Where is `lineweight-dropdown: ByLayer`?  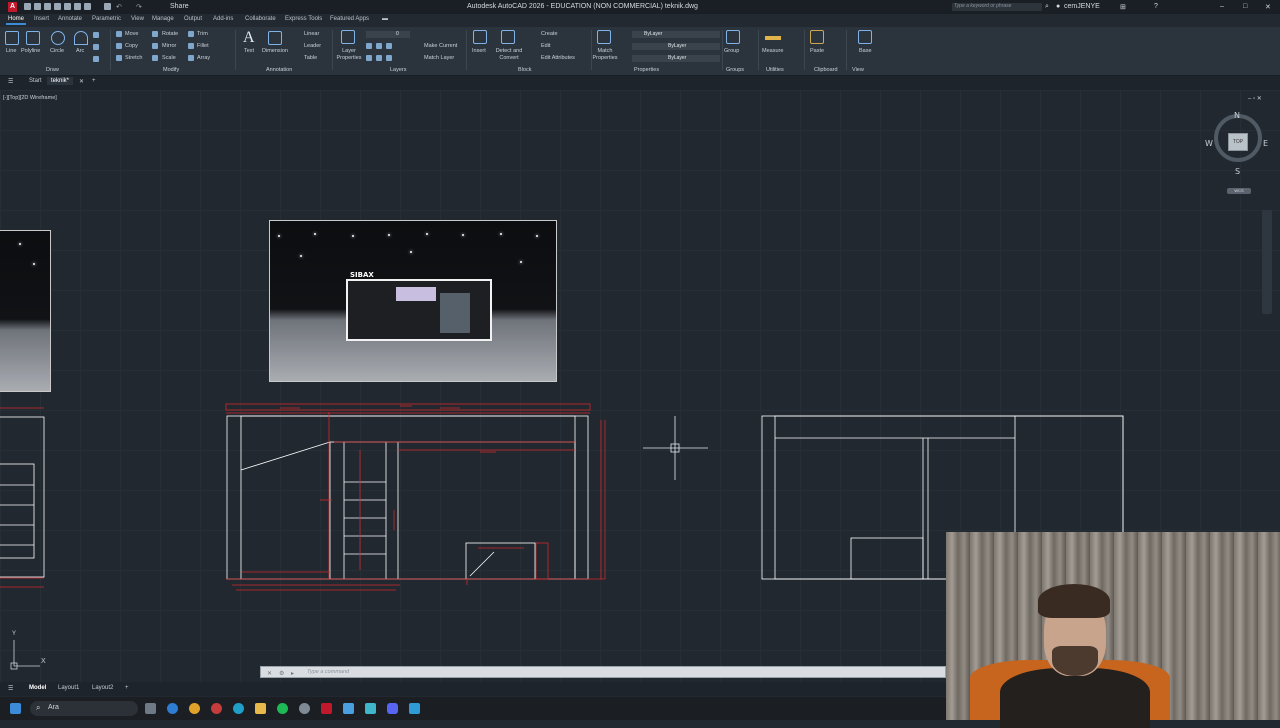
lineweight-dropdown: ByLayer is located at coordinates (676, 58).